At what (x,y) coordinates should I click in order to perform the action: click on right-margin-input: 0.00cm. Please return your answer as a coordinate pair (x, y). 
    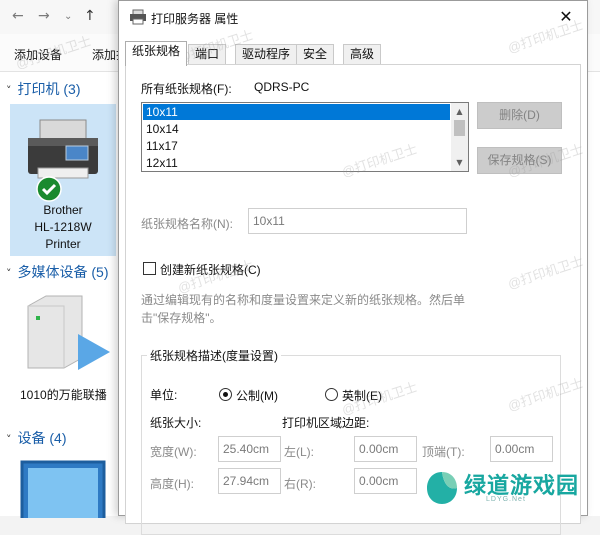
    Looking at the image, I should click on (385, 481).